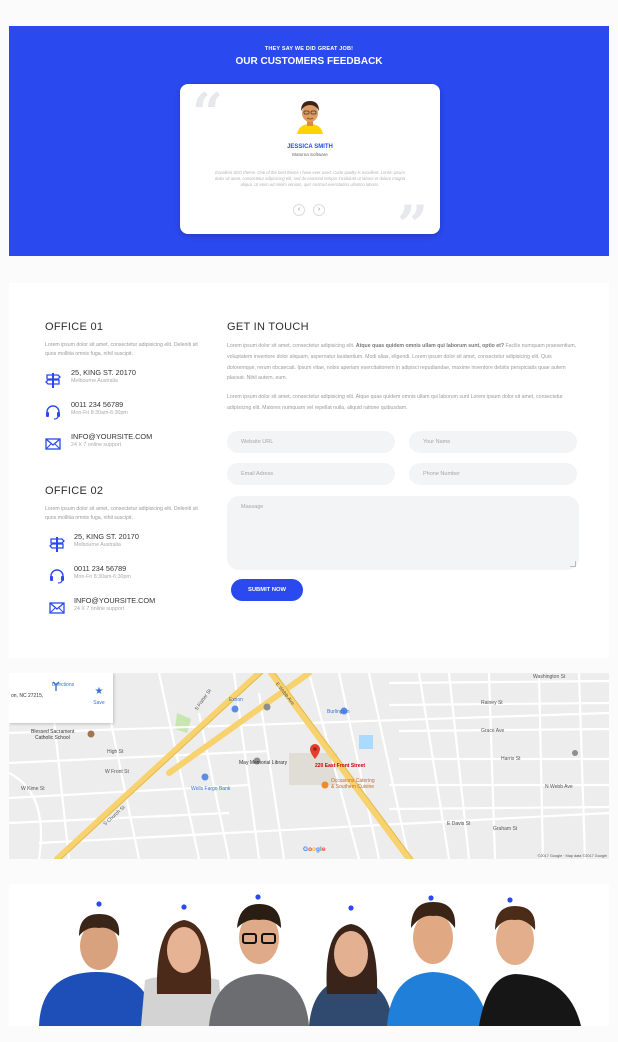 The height and width of the screenshot is (1042, 618). I want to click on map-label: N Webb Ave, so click(559, 787).